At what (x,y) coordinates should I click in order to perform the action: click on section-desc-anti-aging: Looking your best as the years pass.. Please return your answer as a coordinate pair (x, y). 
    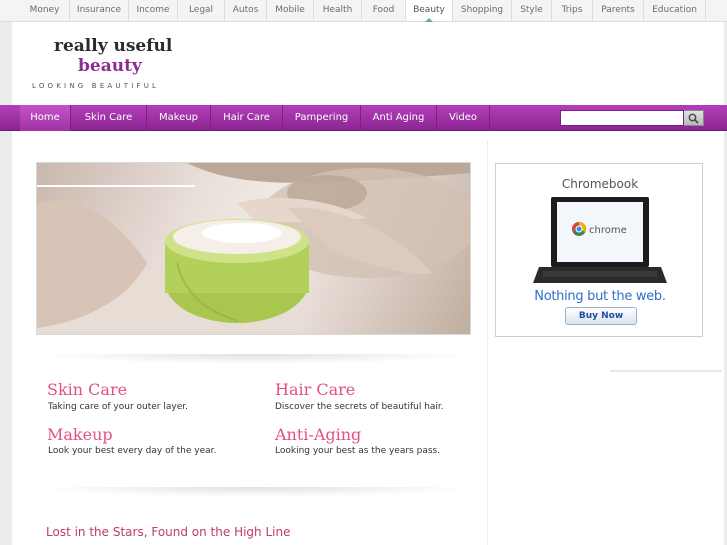
    Looking at the image, I should click on (358, 451).